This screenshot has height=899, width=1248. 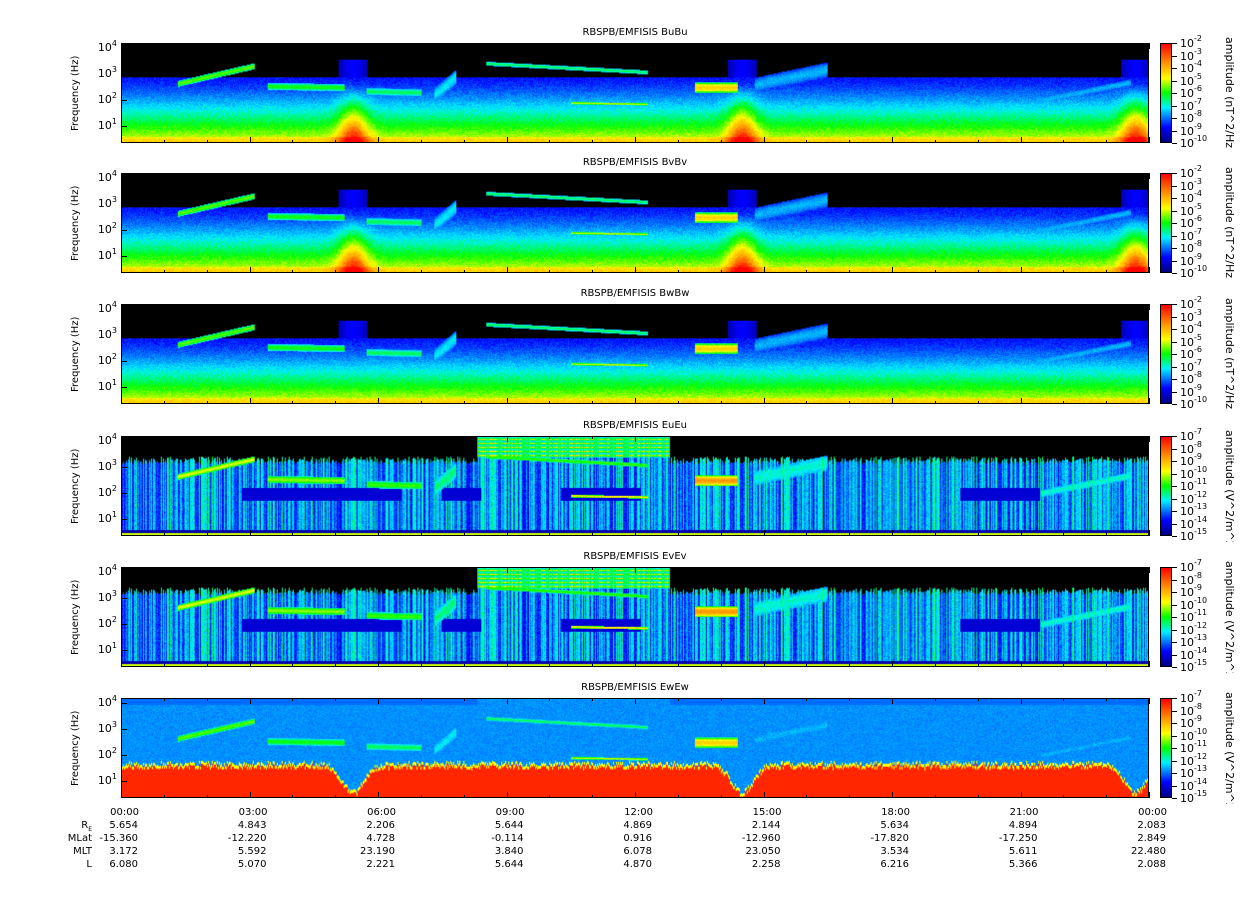 What do you see at coordinates (1198, 38) in the screenshot?
I see `tick-exponent: -2` at bounding box center [1198, 38].